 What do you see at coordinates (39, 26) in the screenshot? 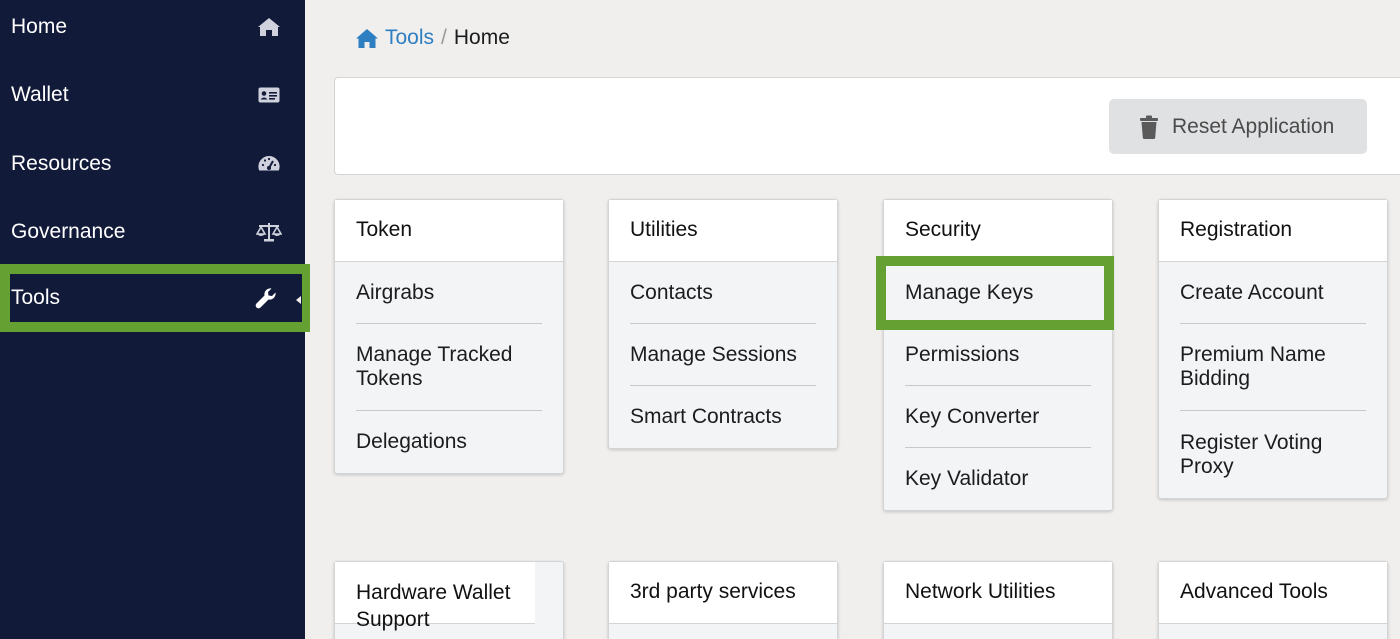
I see `sidebar-item-label: Home` at bounding box center [39, 26].